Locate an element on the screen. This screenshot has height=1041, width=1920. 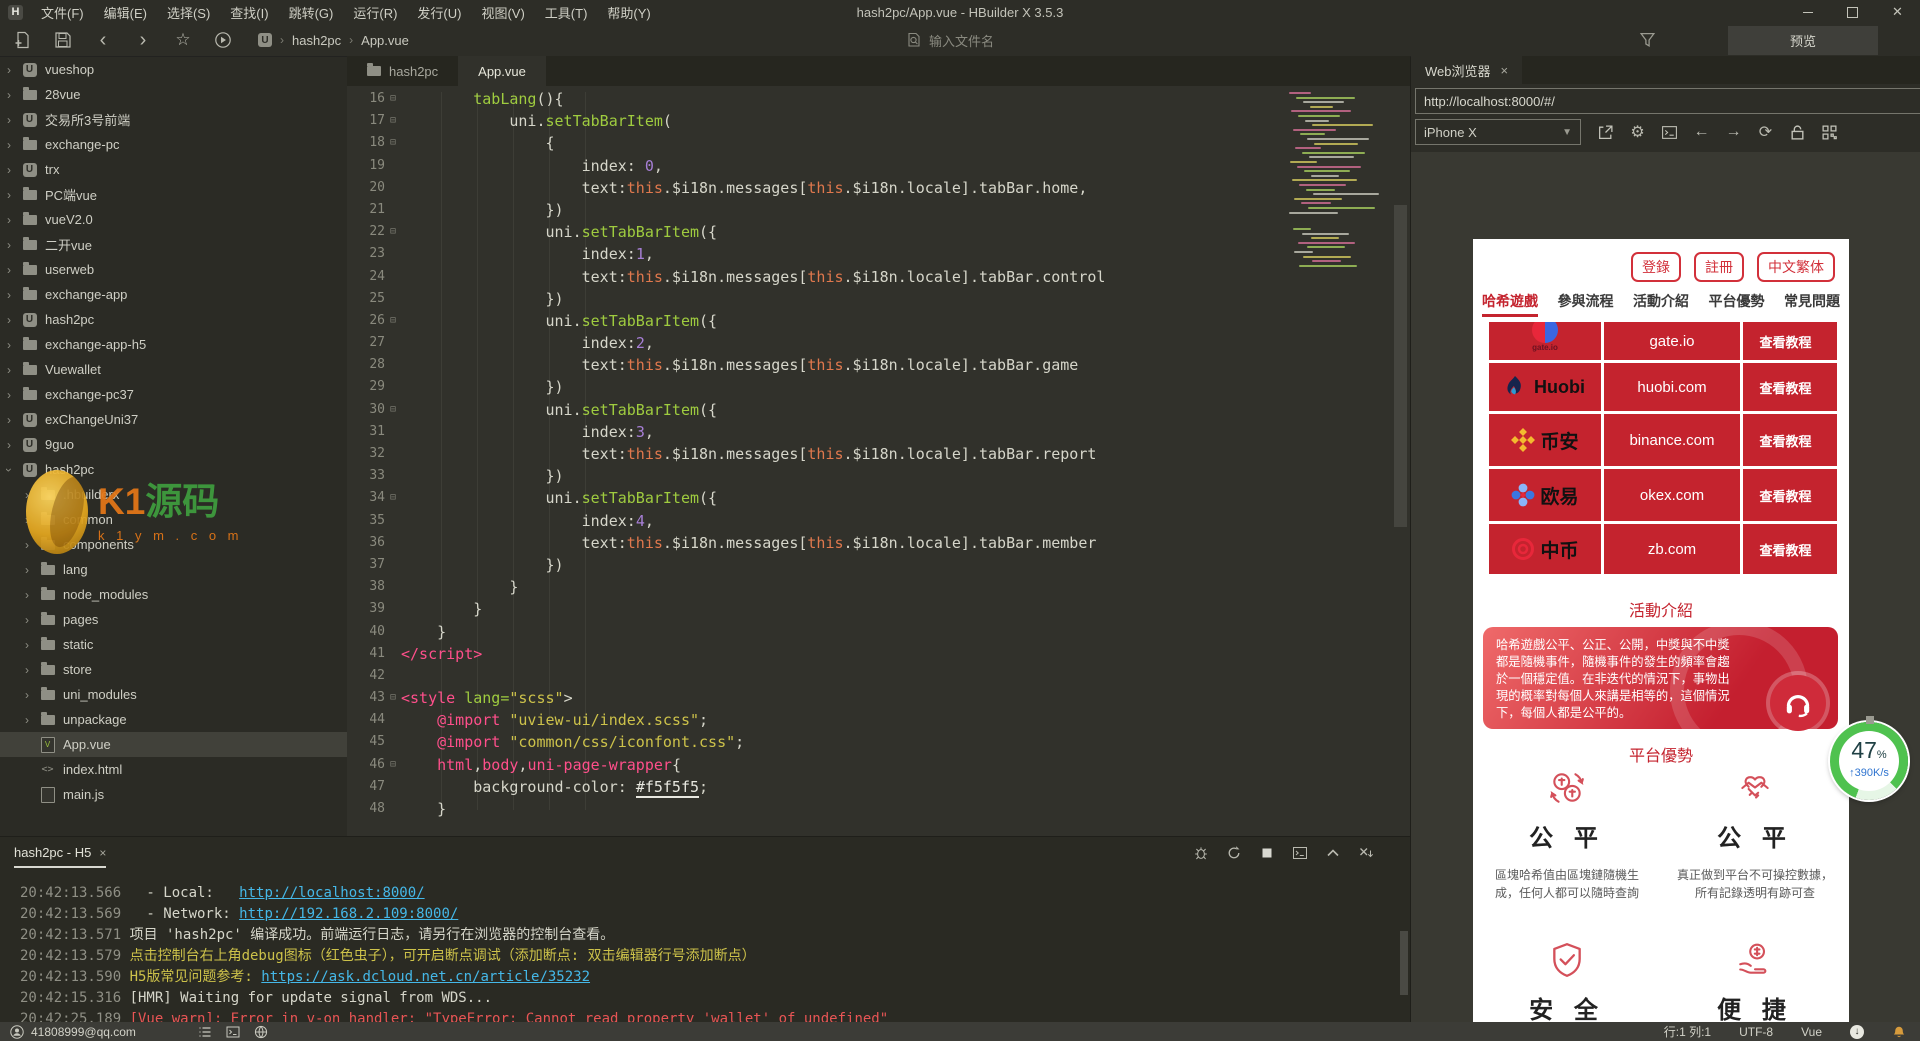
terminal-icon is located at coordinates (233, 1032).